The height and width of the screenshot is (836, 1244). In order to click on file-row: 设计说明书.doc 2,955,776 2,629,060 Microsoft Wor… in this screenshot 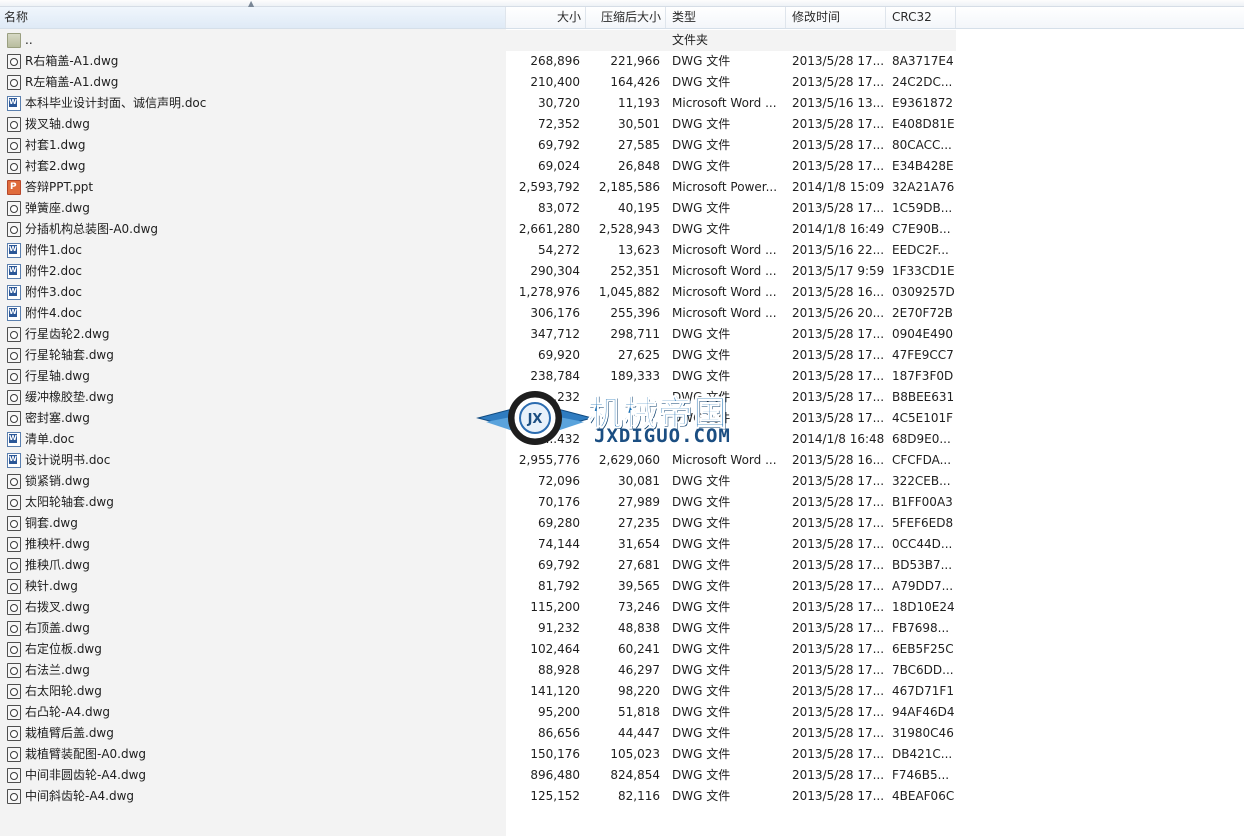, I will do `click(480, 460)`.